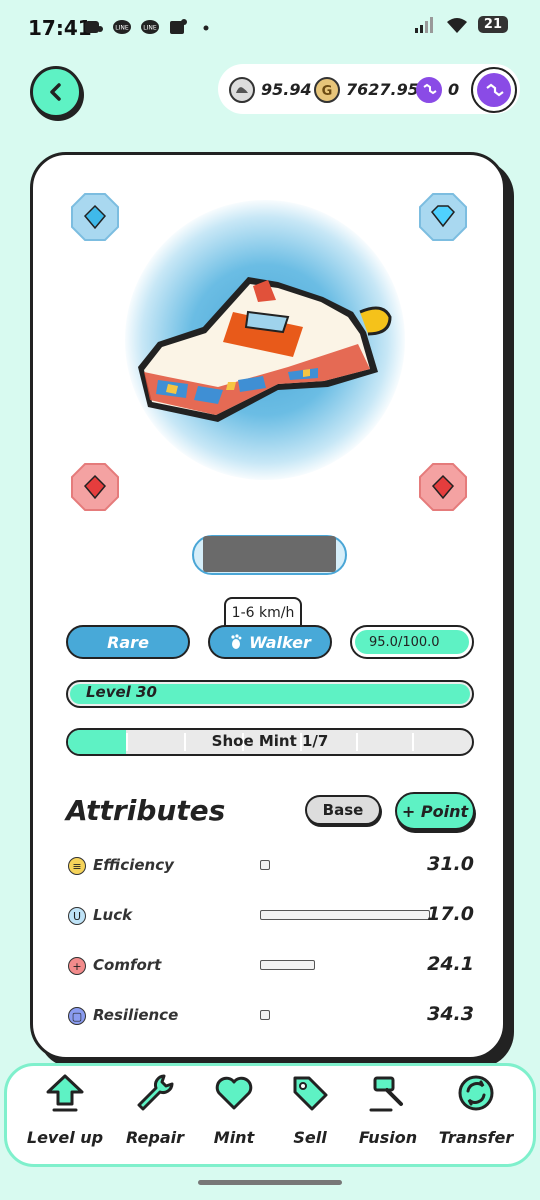 Image resolution: width=540 pixels, height=1200 pixels. Describe the element at coordinates (454, 89) in the screenshot. I see `matic-balance: 0` at that location.